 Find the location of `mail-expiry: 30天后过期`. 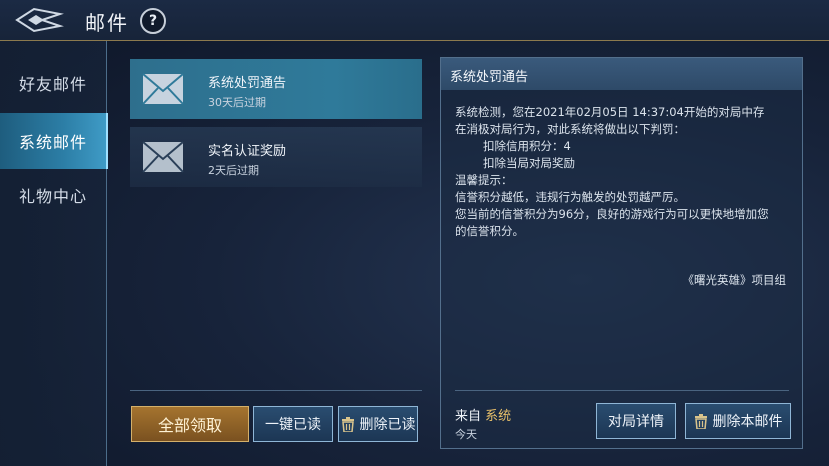

mail-expiry: 30天后过期 is located at coordinates (237, 102).